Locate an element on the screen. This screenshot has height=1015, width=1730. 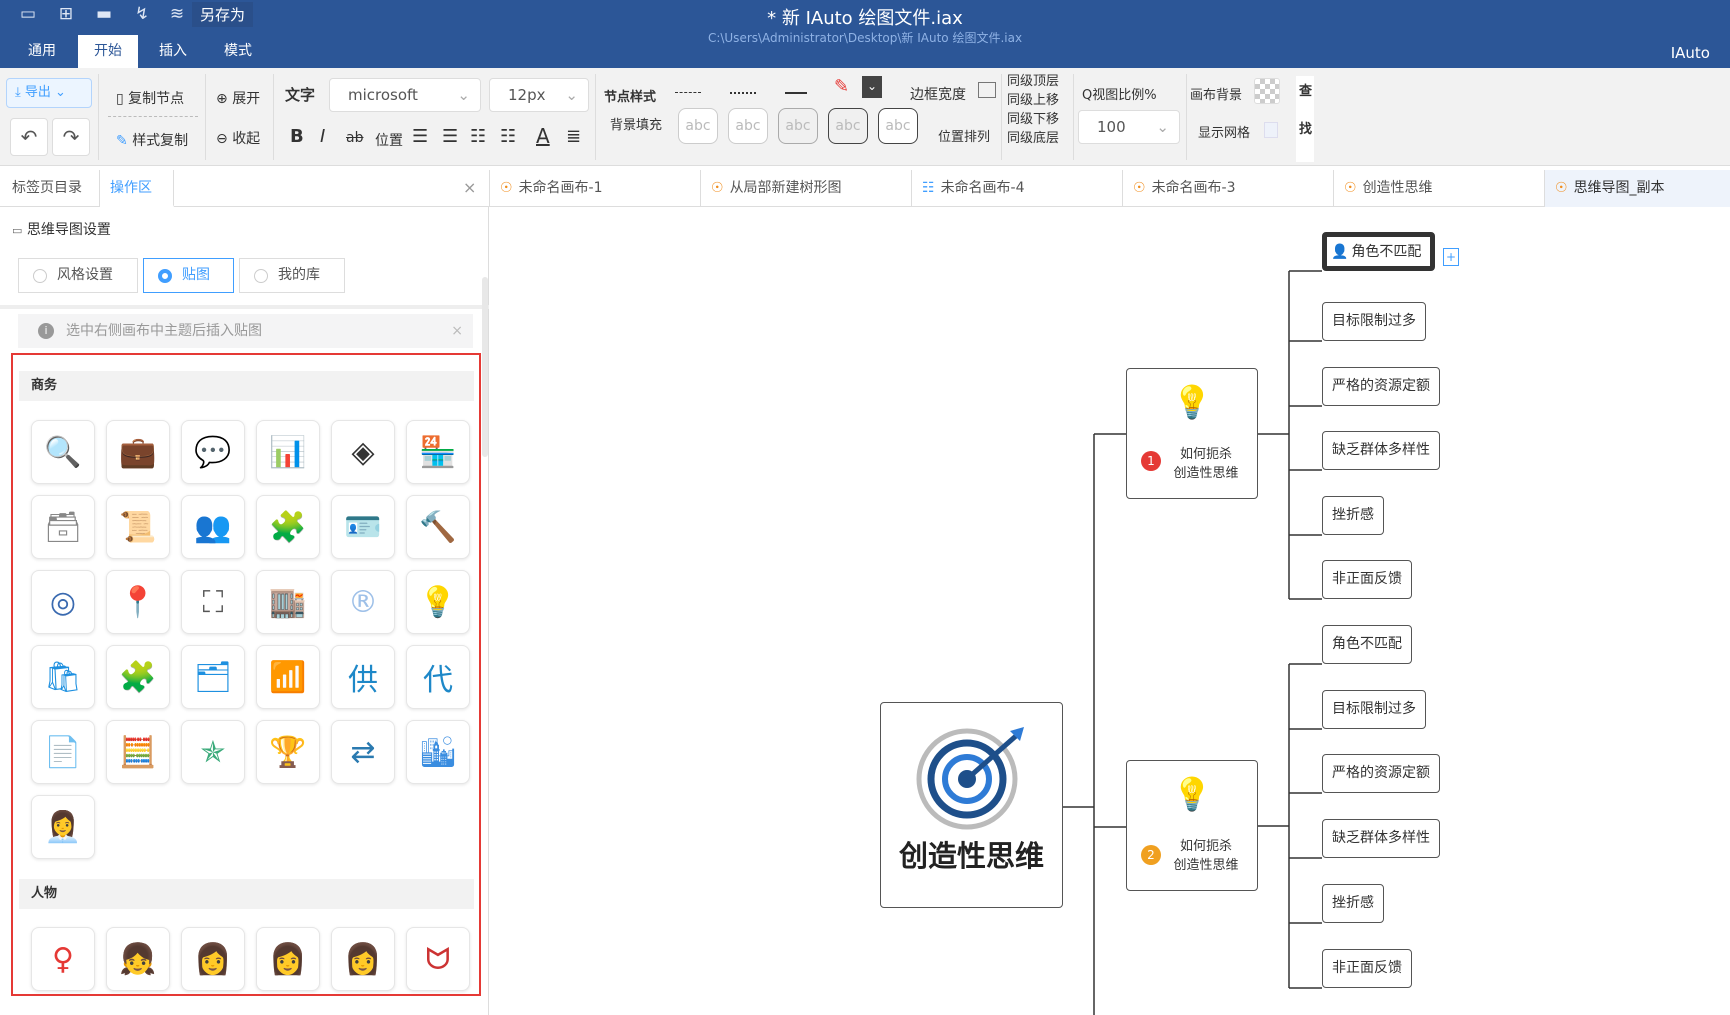
export-button: ⤓ 导出 ⌄ is located at coordinates (49, 93).